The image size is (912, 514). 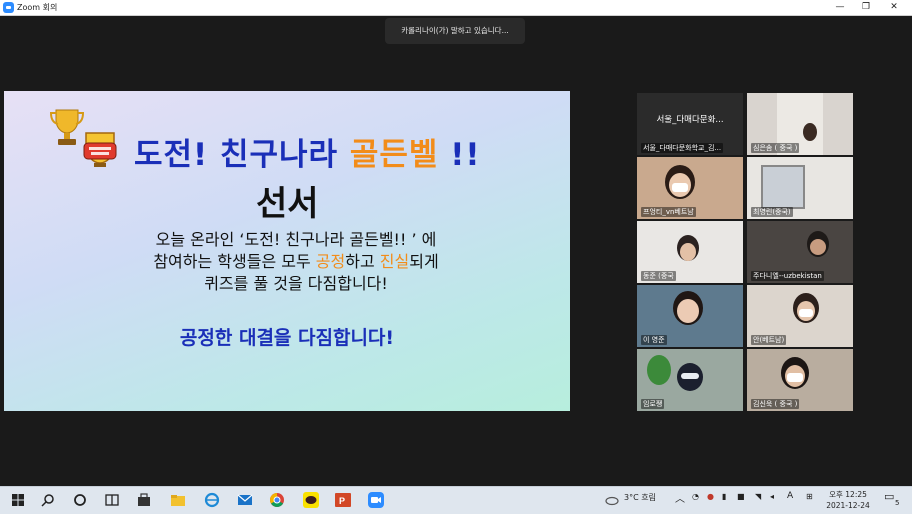 I want to click on participant-name: 안(베트남), so click(x=769, y=340).